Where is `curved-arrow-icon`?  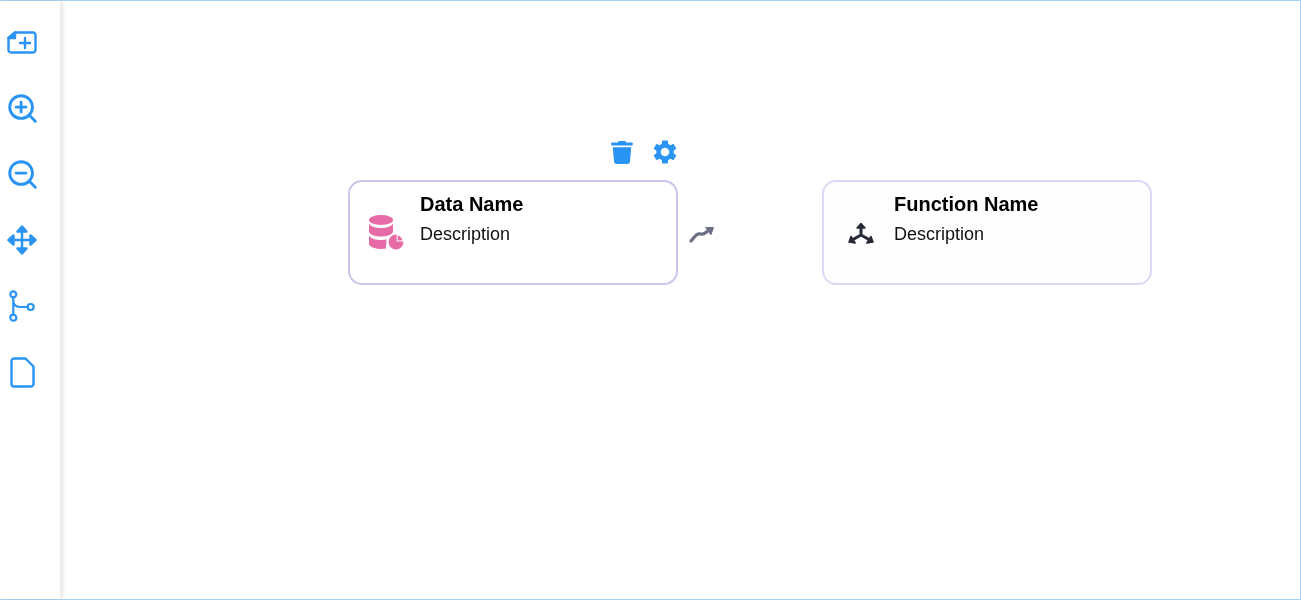 curved-arrow-icon is located at coordinates (702, 234).